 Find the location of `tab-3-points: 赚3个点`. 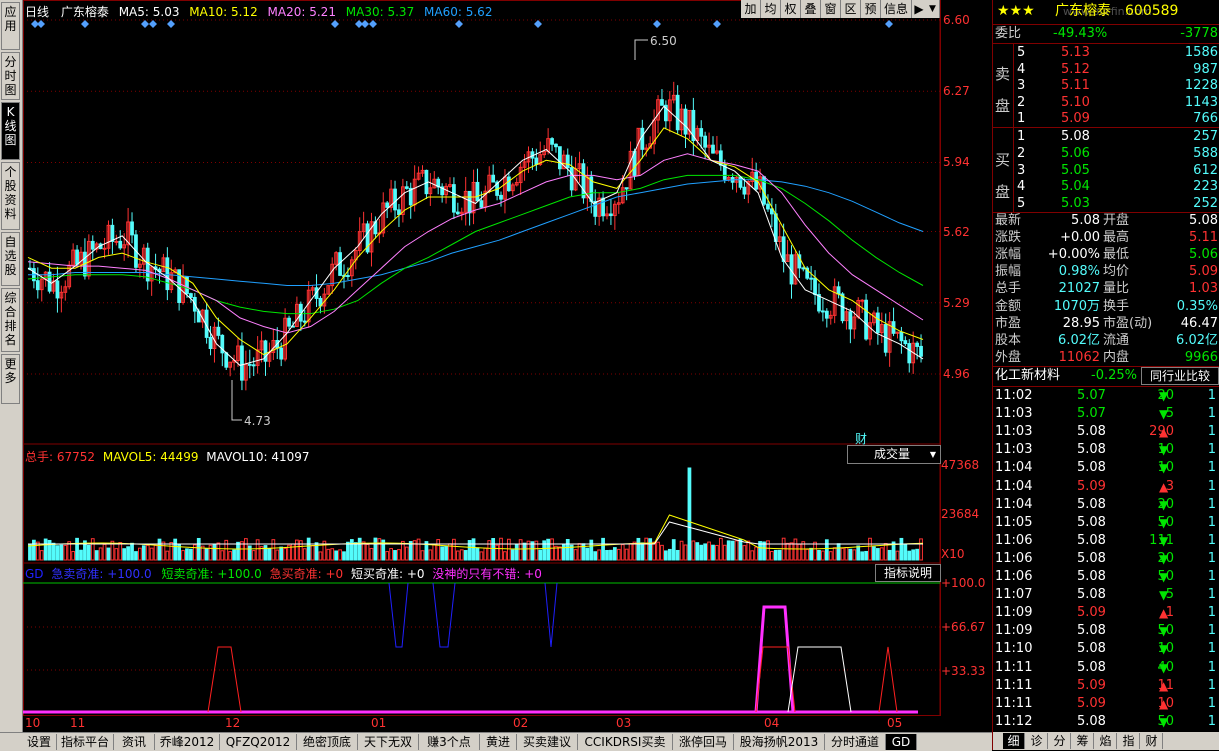

tab-3-points: 赚3个点 is located at coordinates (449, 742).